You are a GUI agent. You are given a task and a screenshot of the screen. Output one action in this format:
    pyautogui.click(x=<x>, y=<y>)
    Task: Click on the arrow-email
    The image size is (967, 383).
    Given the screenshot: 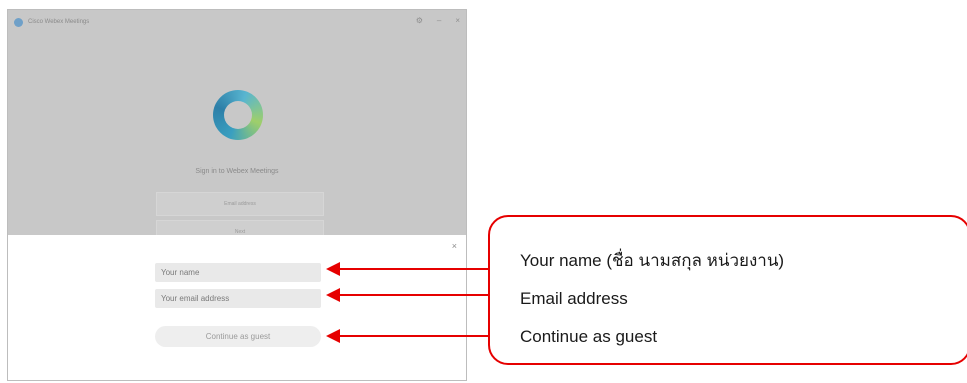 What is the action you would take?
    pyautogui.click(x=407, y=295)
    